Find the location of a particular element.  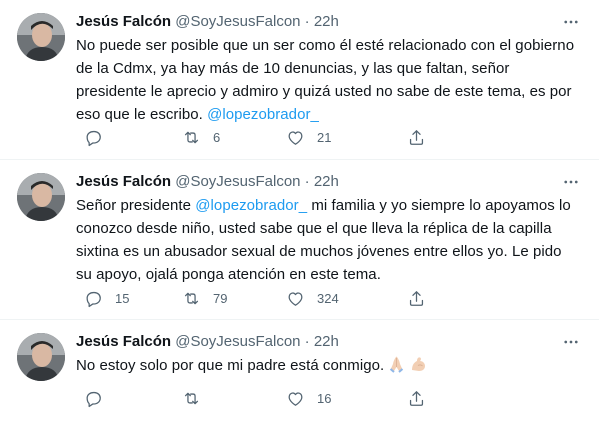

folded-hands-emoji is located at coordinates (396, 364).